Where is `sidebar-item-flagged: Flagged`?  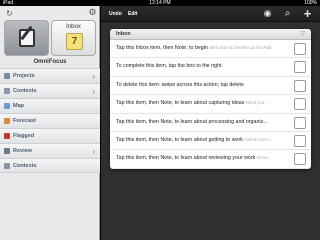 sidebar-item-flagged: Flagged is located at coordinates (50, 135).